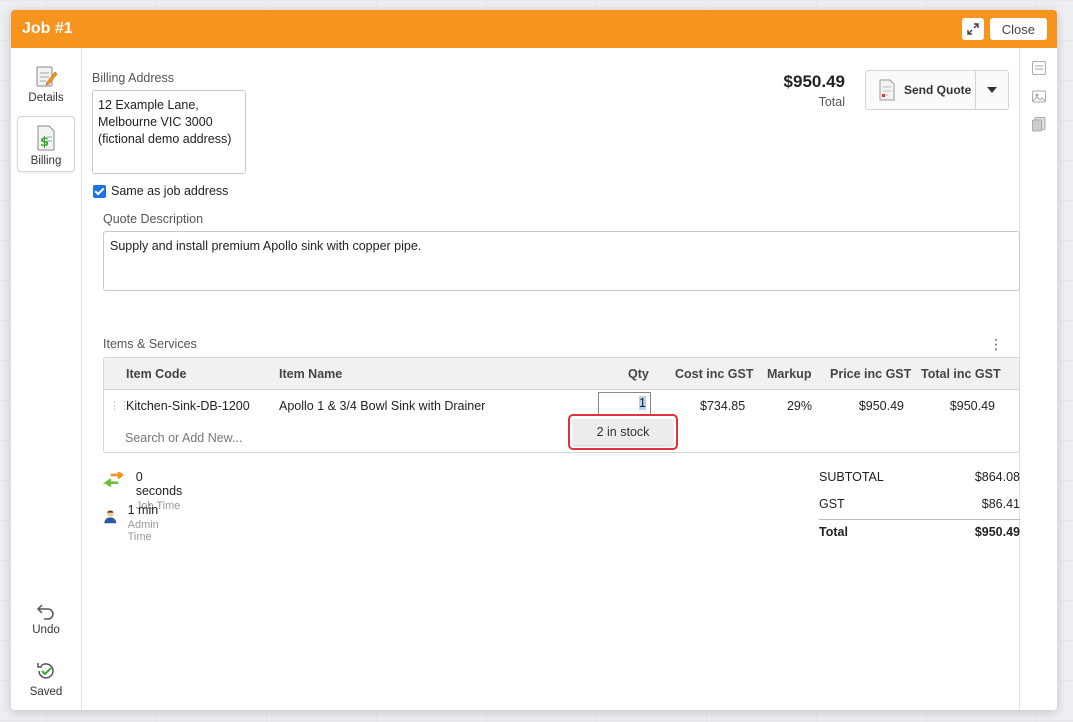 The height and width of the screenshot is (722, 1073). I want to click on photos-icon, so click(1039, 96).